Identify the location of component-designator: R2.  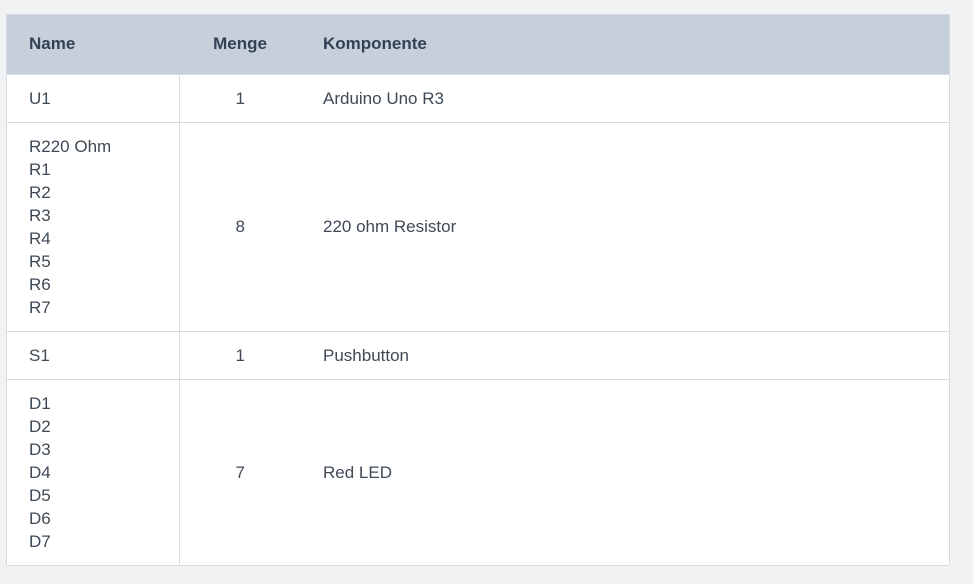
(40, 192).